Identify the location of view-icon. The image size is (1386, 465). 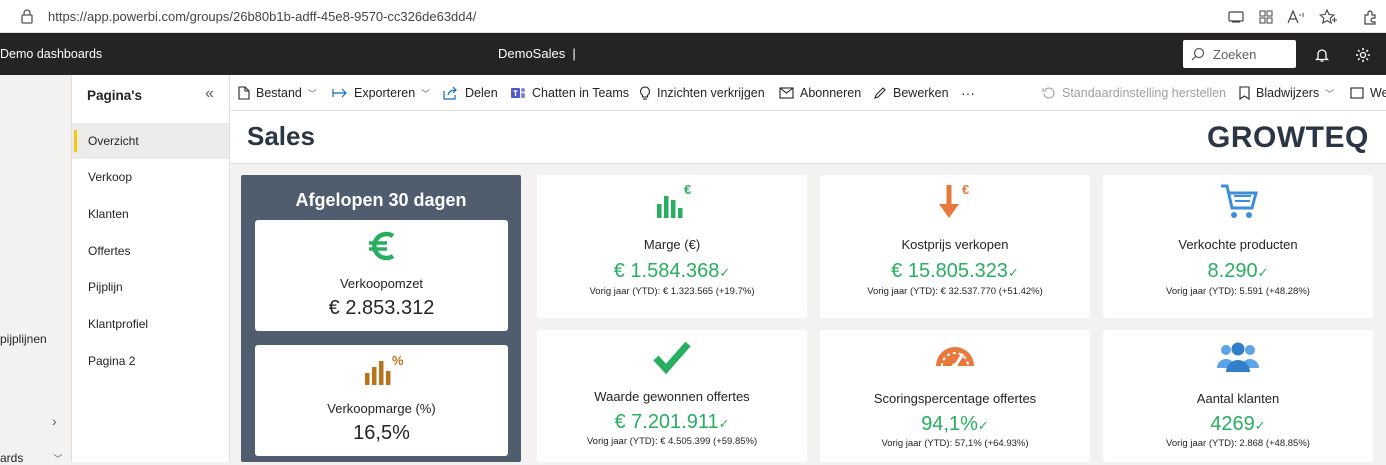
(1357, 93).